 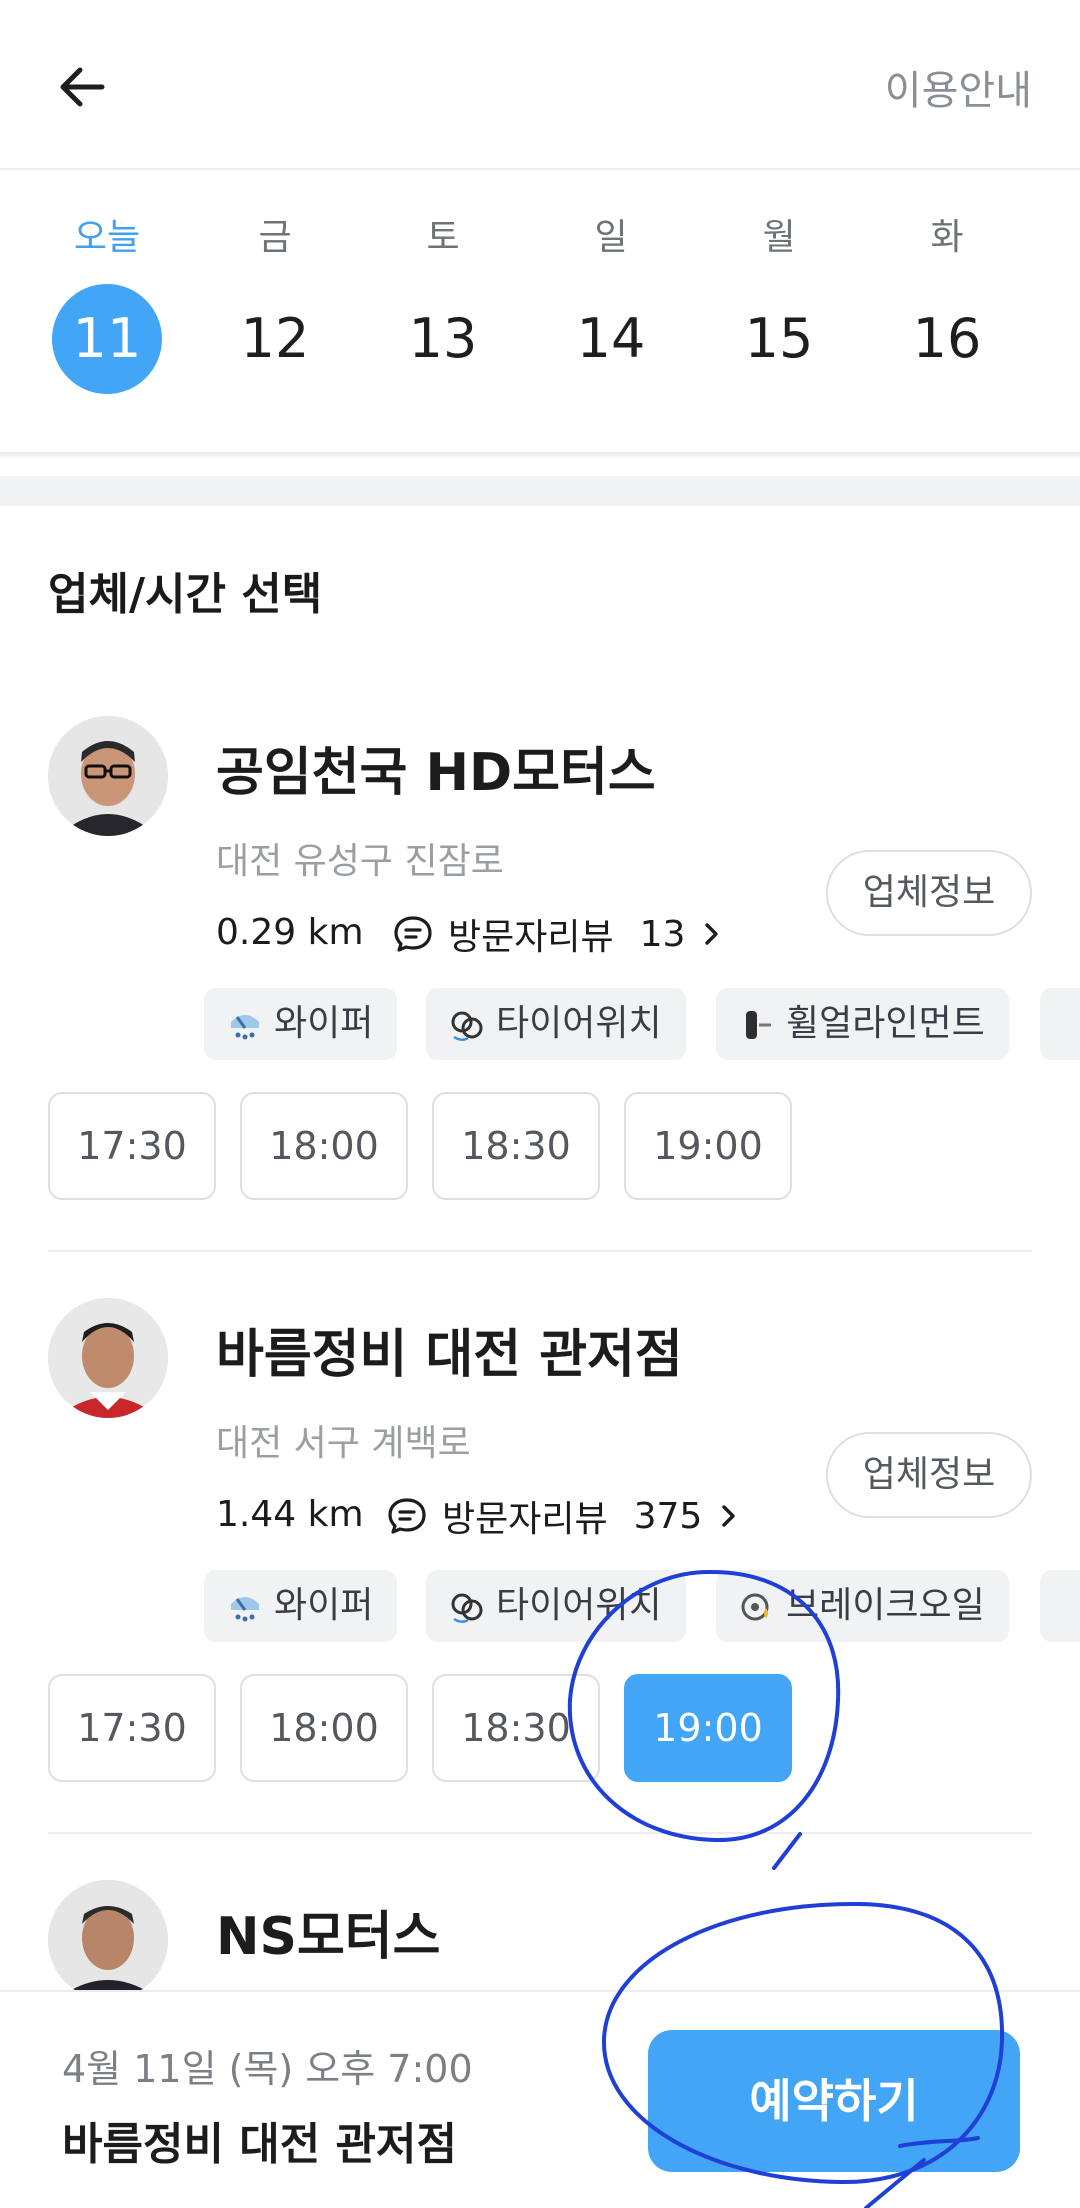 What do you see at coordinates (540, 1935) in the screenshot?
I see `shop-card: NS모터스` at bounding box center [540, 1935].